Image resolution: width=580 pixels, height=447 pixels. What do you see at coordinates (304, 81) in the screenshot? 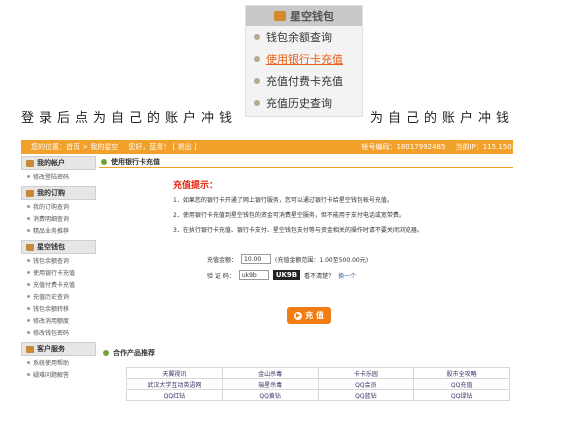
I see `wallet-menu-item-card-recharge: 充值付费卡充值` at bounding box center [304, 81].